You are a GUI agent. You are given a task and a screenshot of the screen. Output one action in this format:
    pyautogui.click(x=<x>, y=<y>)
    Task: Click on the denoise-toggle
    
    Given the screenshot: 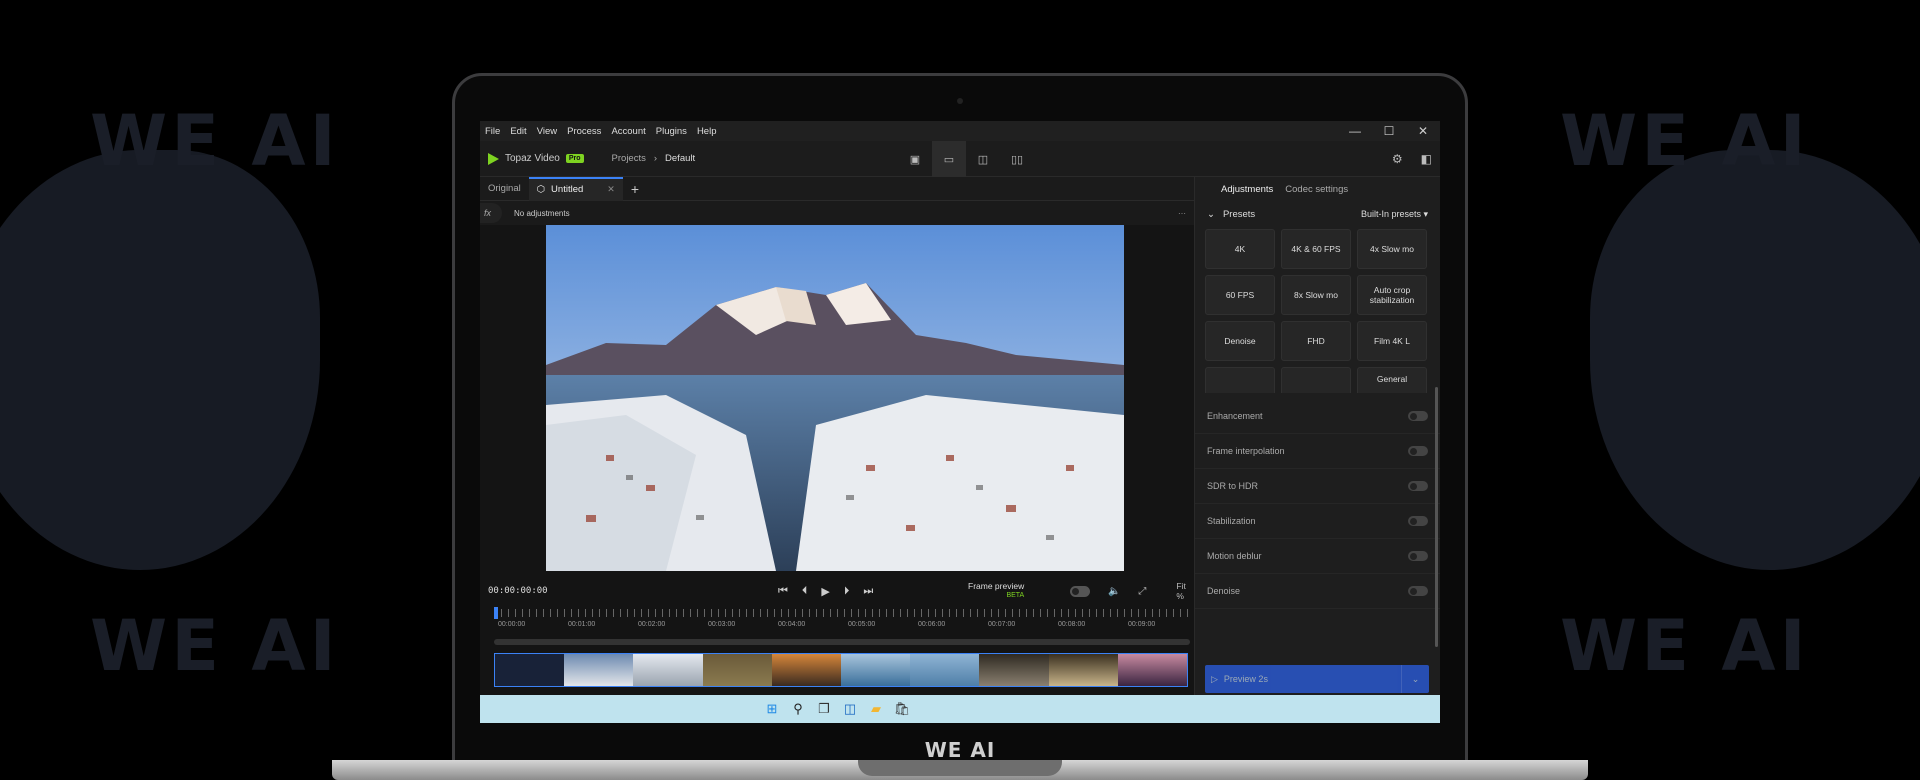 What is the action you would take?
    pyautogui.click(x=1418, y=591)
    